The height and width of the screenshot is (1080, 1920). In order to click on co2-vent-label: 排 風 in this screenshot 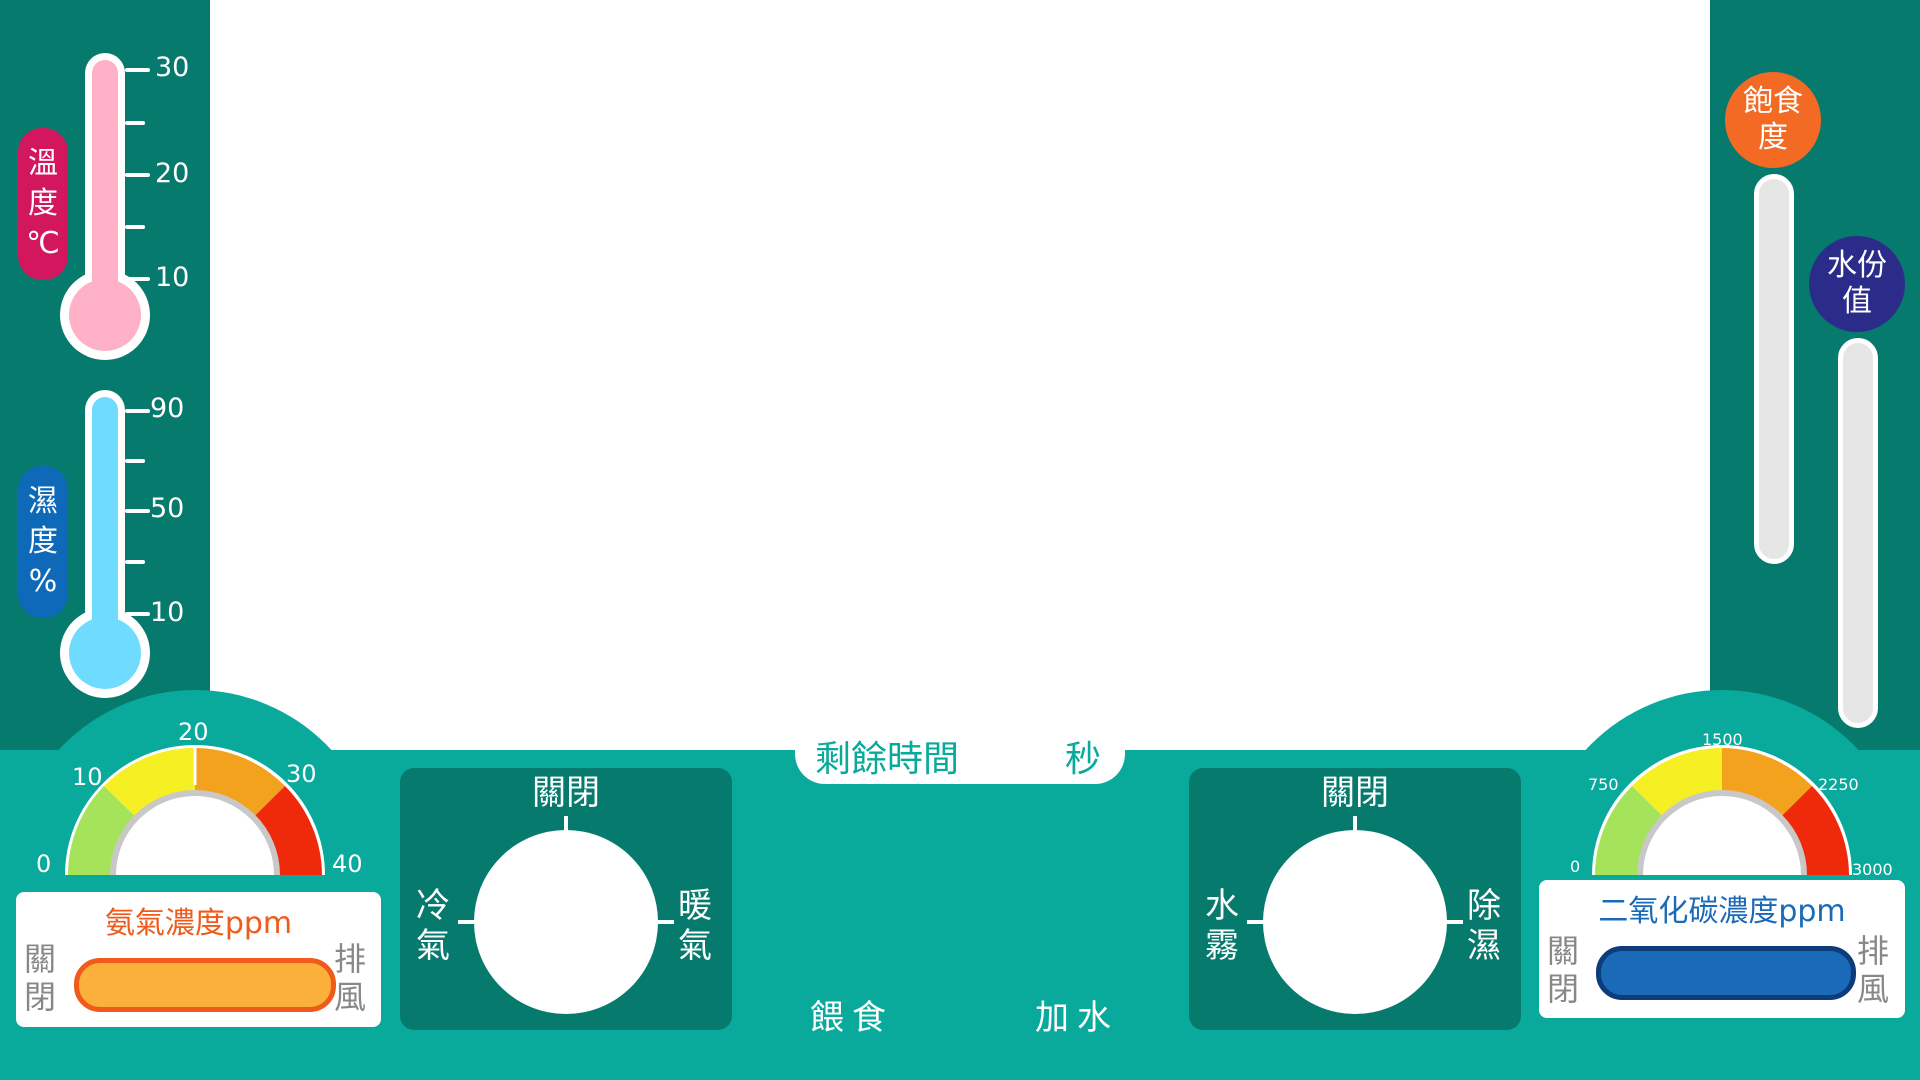, I will do `click(1873, 970)`.